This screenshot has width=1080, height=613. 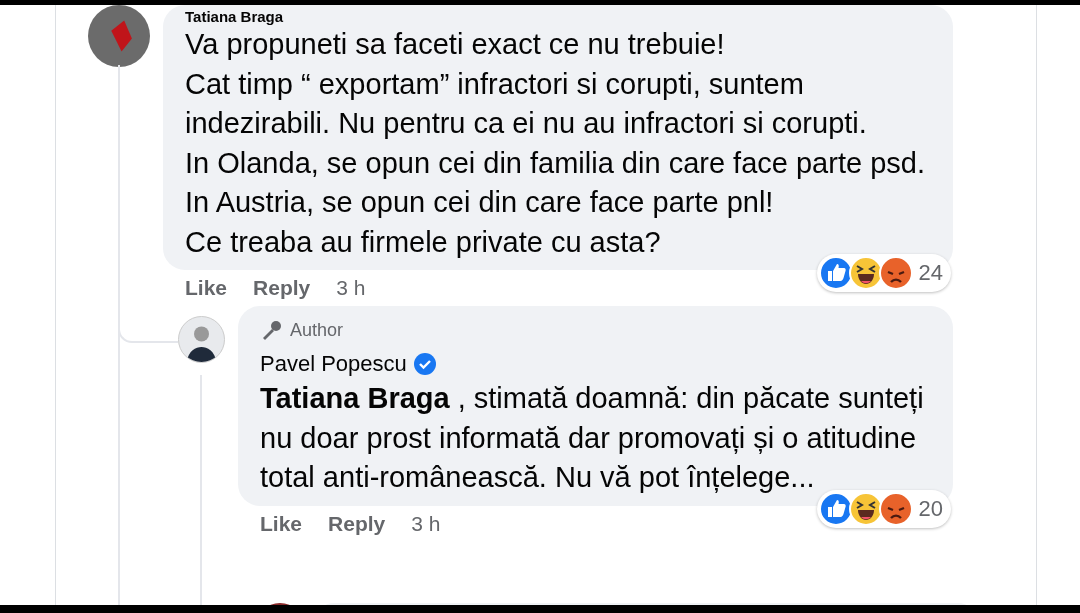 I want to click on author-name: Pavel Popescu, so click(x=333, y=364).